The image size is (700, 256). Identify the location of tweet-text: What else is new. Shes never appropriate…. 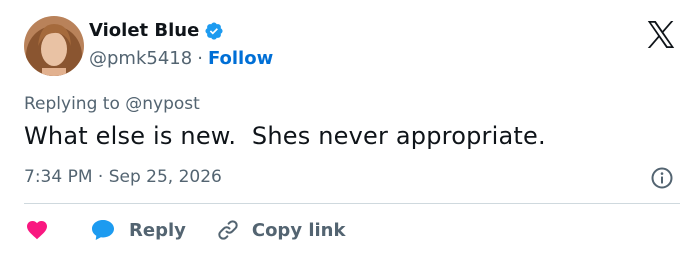
(285, 136).